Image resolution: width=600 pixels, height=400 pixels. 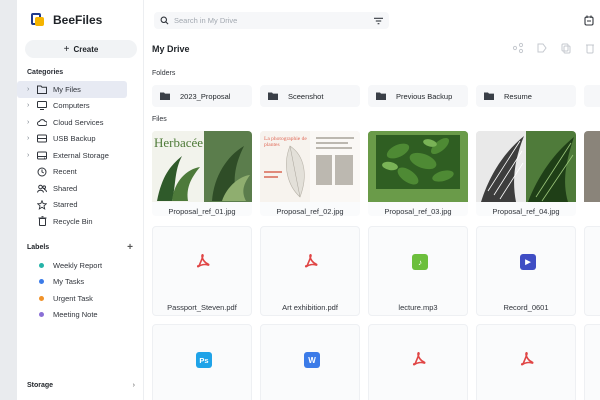 I want to click on sidebar-item-label: USB Backup, so click(x=74, y=139).